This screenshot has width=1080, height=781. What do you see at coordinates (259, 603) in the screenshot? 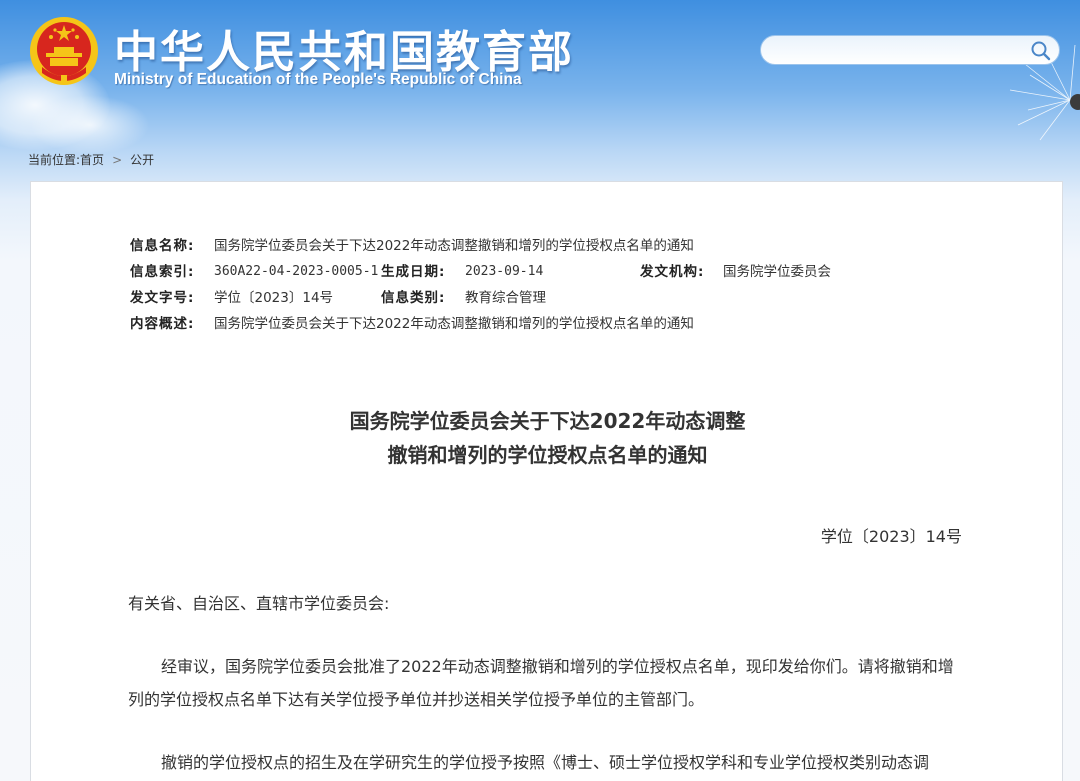
I see `document-salutation: 有关省、自治区、直辖市学位委员会:` at bounding box center [259, 603].